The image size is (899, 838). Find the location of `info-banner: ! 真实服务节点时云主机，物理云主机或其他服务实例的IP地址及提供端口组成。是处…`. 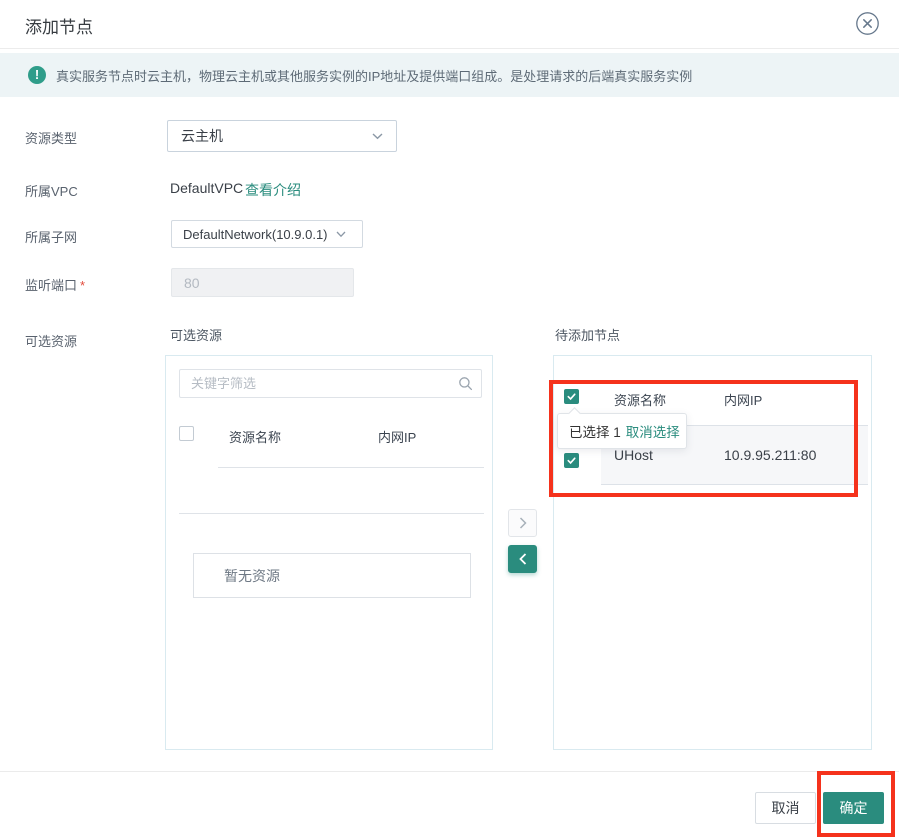

info-banner: ! 真实服务节点时云主机，物理云主机或其他服务实例的IP地址及提供端口组成。是处… is located at coordinates (449, 75).